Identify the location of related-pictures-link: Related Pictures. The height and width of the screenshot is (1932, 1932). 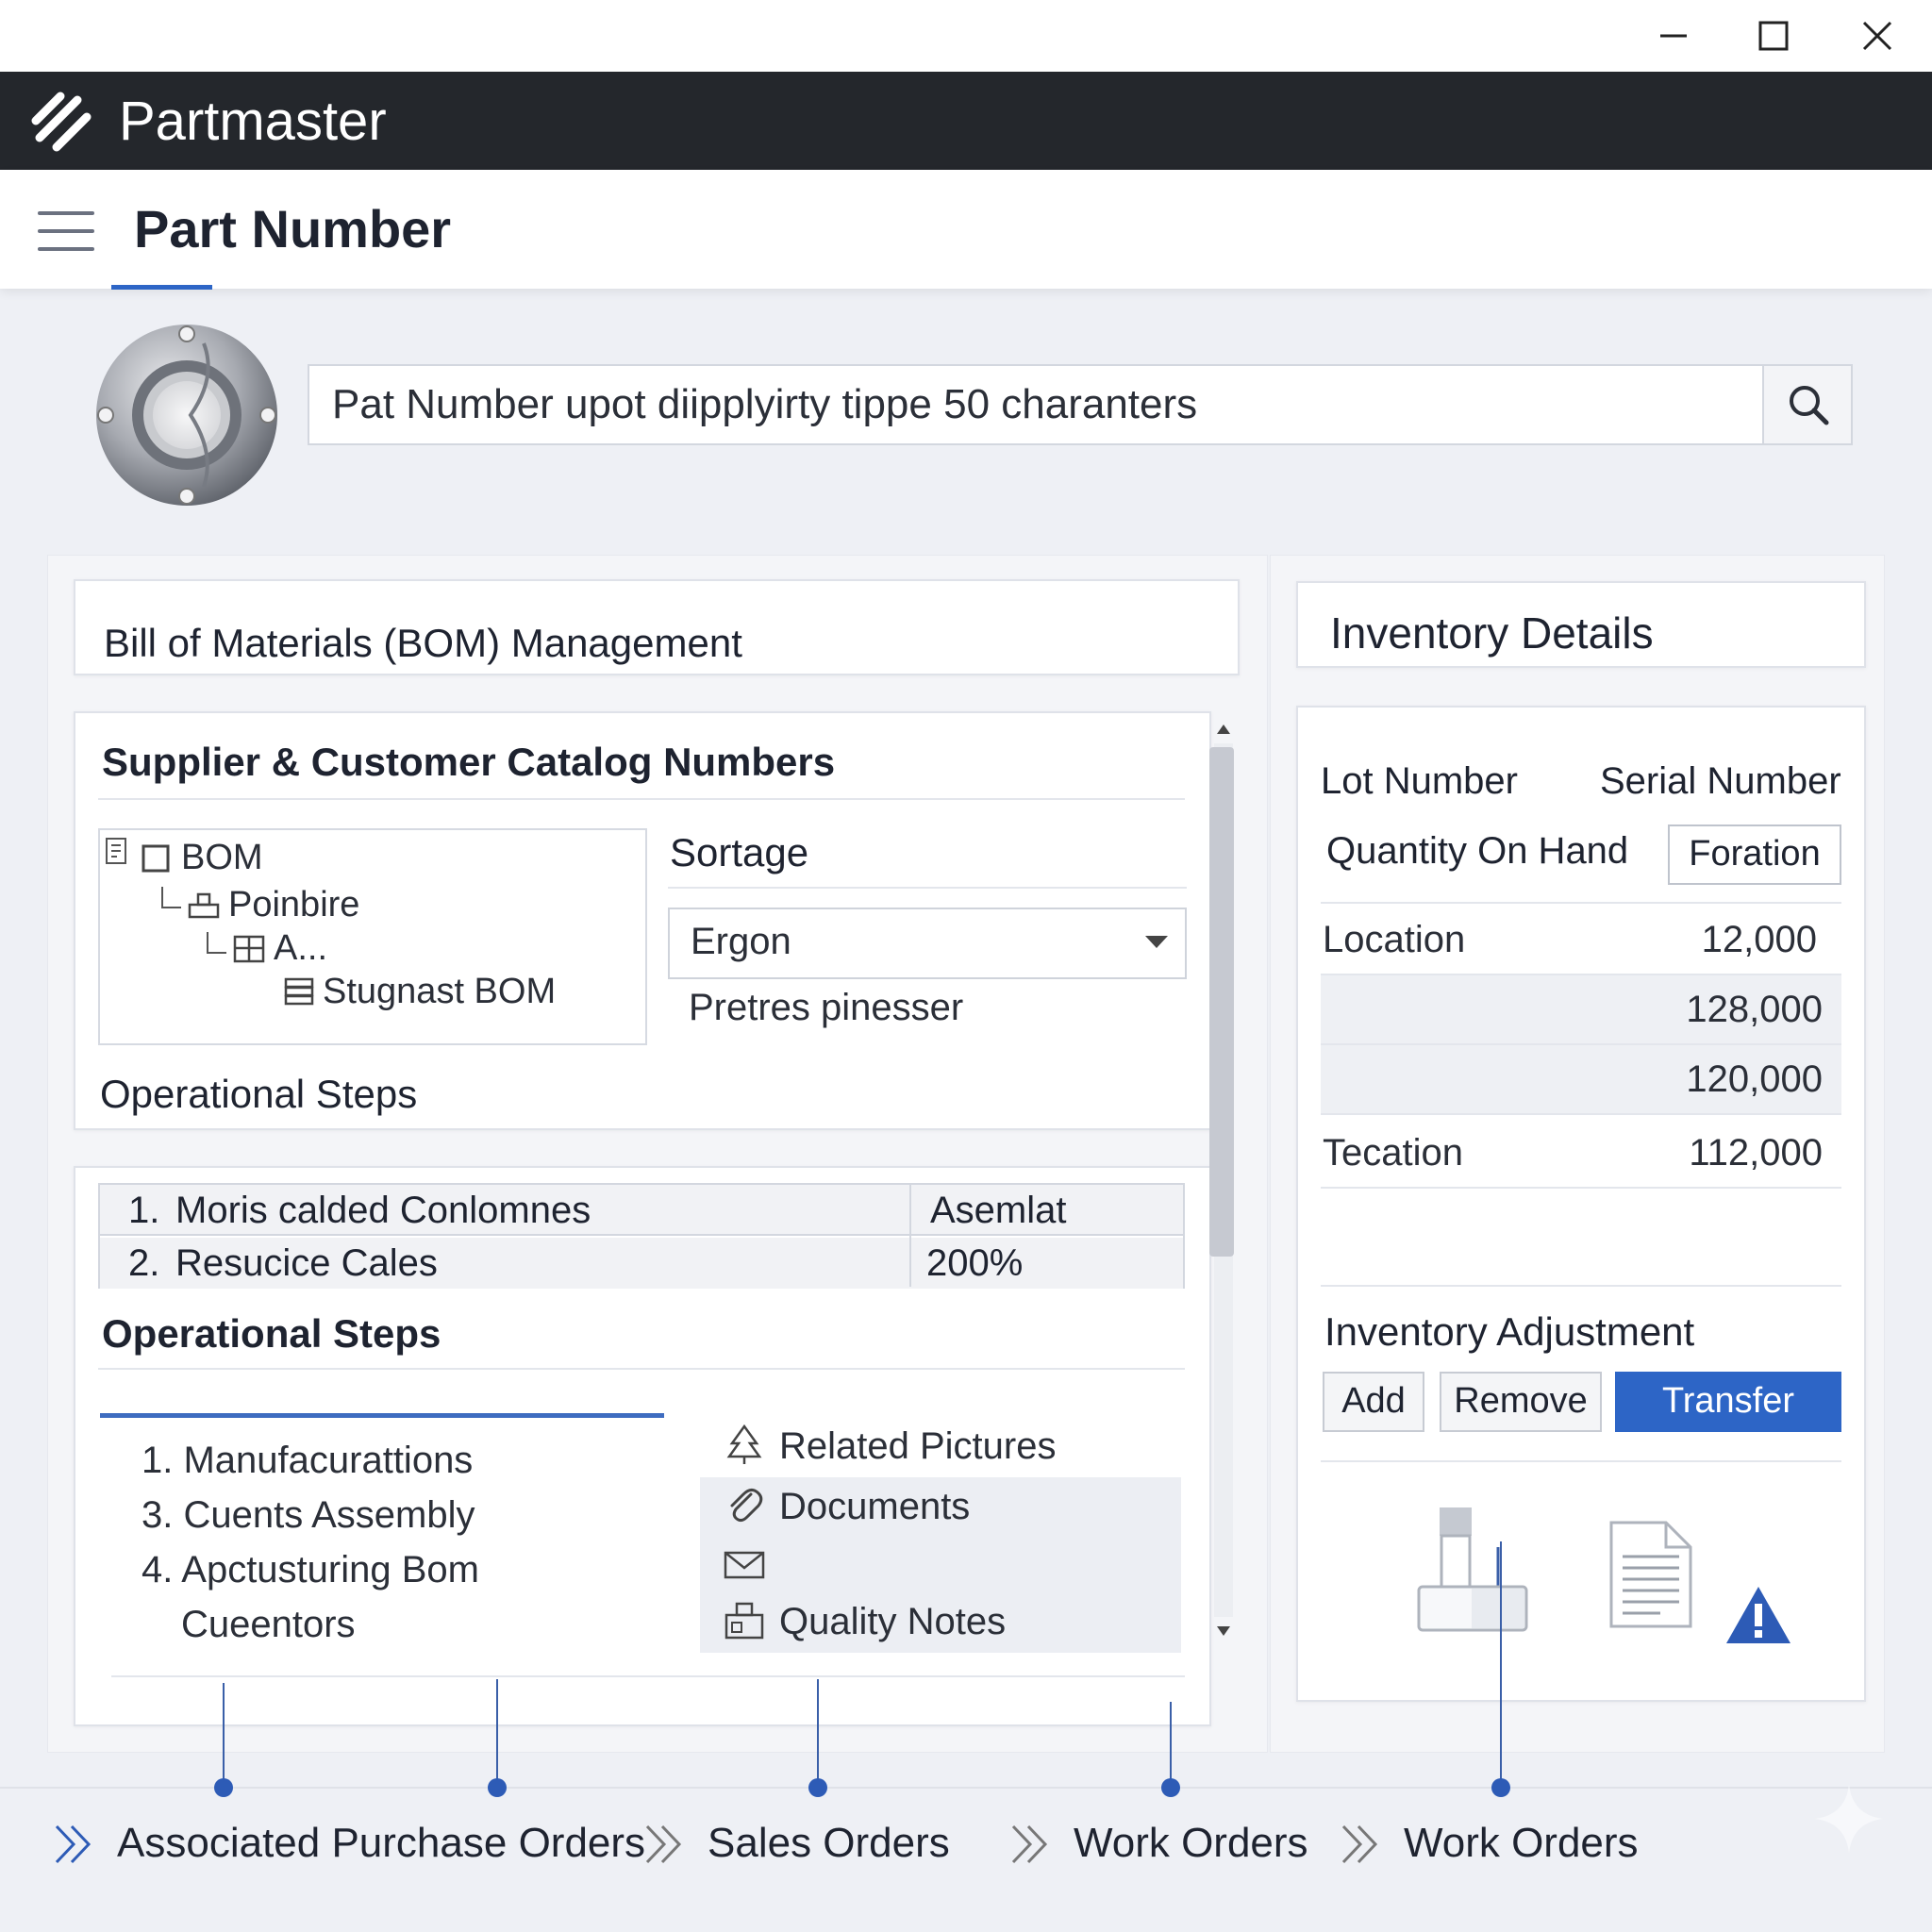
(889, 1446).